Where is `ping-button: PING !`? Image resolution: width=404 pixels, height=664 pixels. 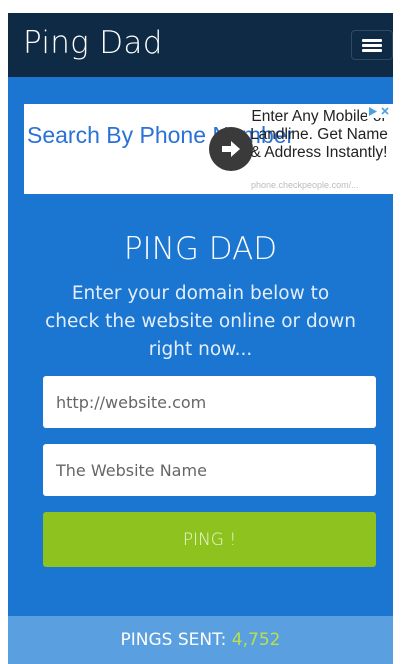
ping-button: PING ! is located at coordinates (209, 539).